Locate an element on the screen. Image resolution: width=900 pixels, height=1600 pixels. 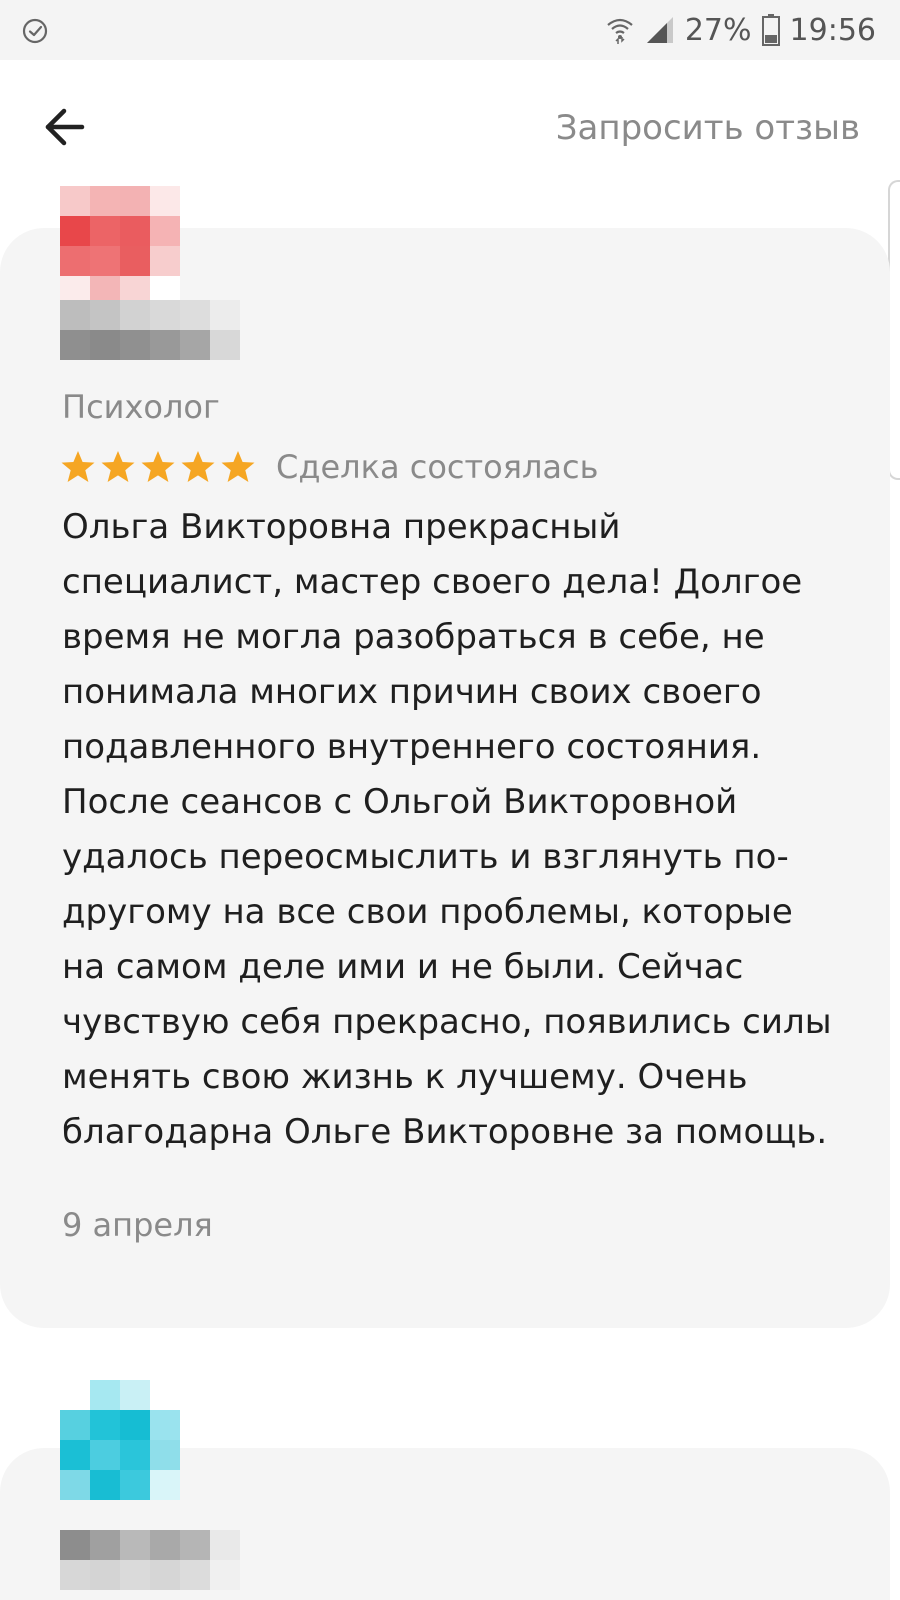
battery-icon is located at coordinates (770, 30).